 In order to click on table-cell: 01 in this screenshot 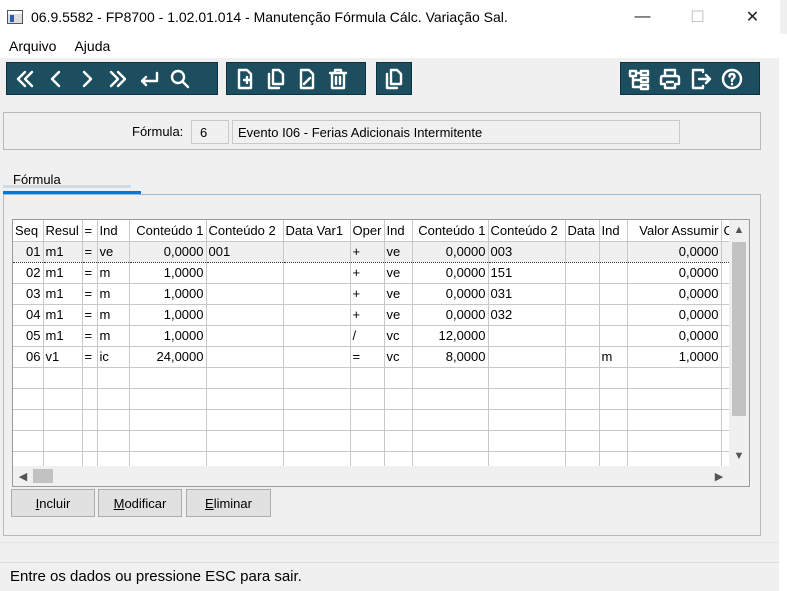, I will do `click(28, 251)`.